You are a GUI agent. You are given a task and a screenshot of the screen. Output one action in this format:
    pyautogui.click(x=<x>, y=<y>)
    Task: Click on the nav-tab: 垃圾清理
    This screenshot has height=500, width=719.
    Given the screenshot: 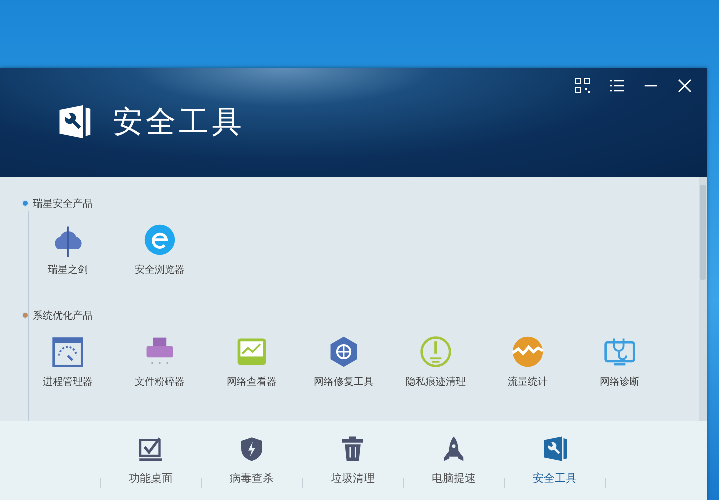 What is the action you would take?
    pyautogui.click(x=353, y=460)
    